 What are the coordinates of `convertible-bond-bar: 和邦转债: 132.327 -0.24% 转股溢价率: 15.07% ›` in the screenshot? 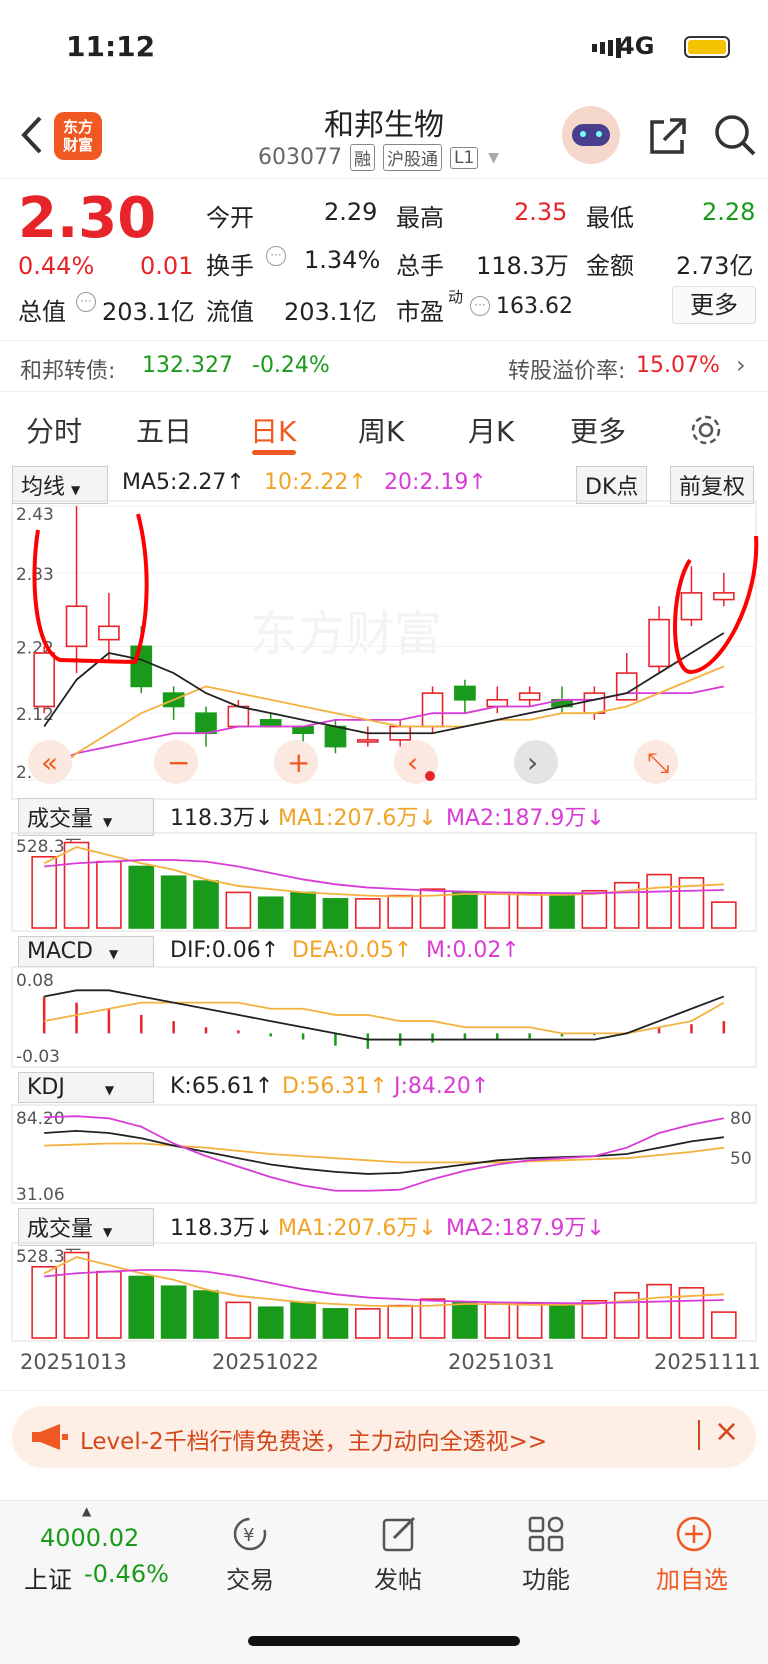 It's located at (384, 366).